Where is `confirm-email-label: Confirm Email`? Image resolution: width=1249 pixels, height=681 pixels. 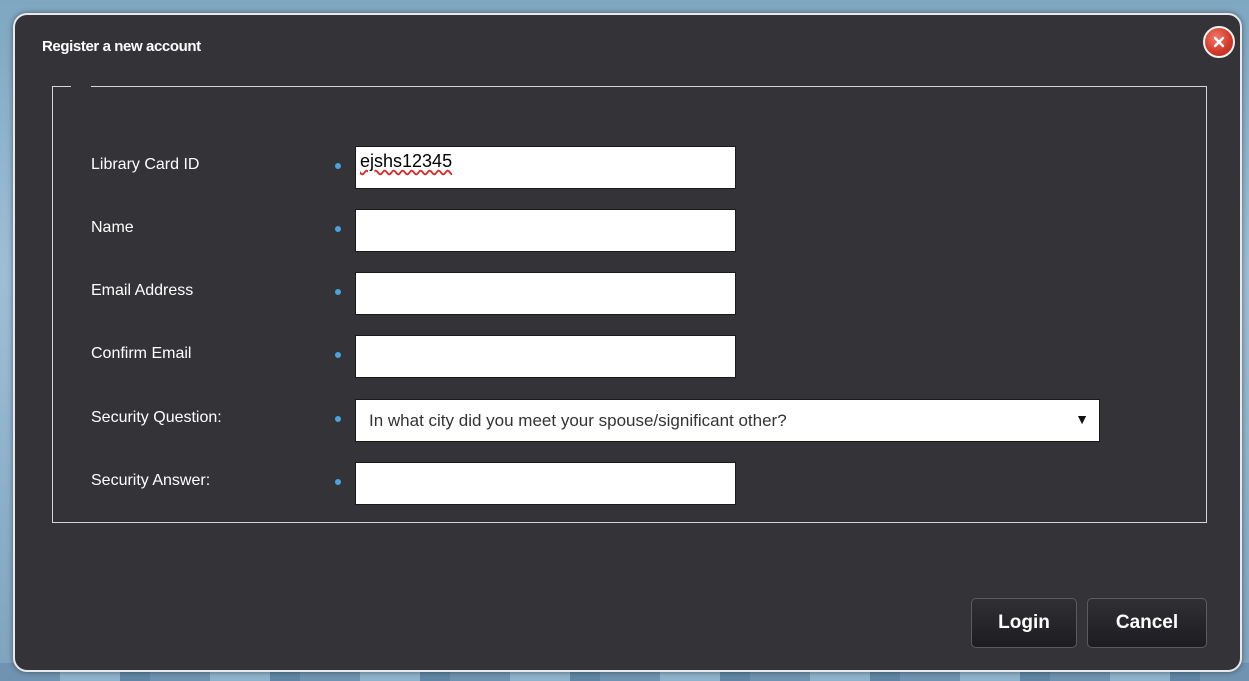 confirm-email-label: Confirm Email is located at coordinates (141, 353).